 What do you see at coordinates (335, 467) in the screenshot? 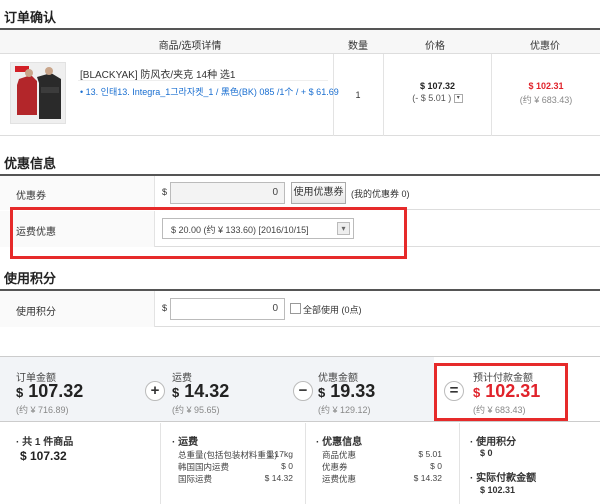
I see `disc-row-key: 优惠券` at bounding box center [335, 467].